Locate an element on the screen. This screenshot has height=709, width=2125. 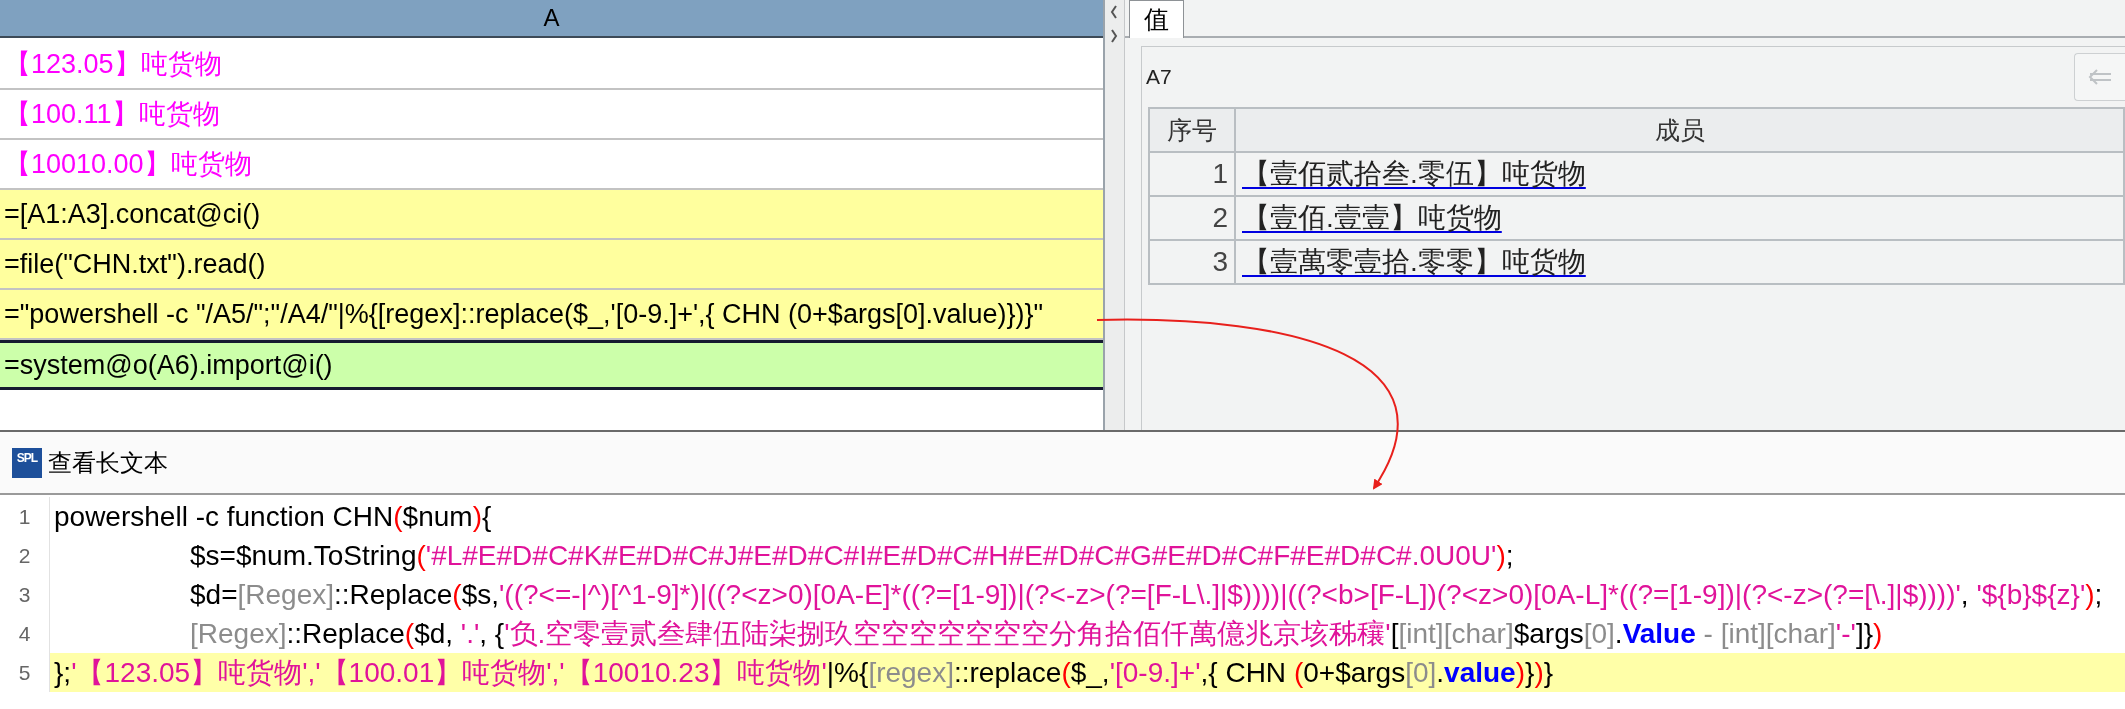
row-number: 2 is located at coordinates (1192, 218).